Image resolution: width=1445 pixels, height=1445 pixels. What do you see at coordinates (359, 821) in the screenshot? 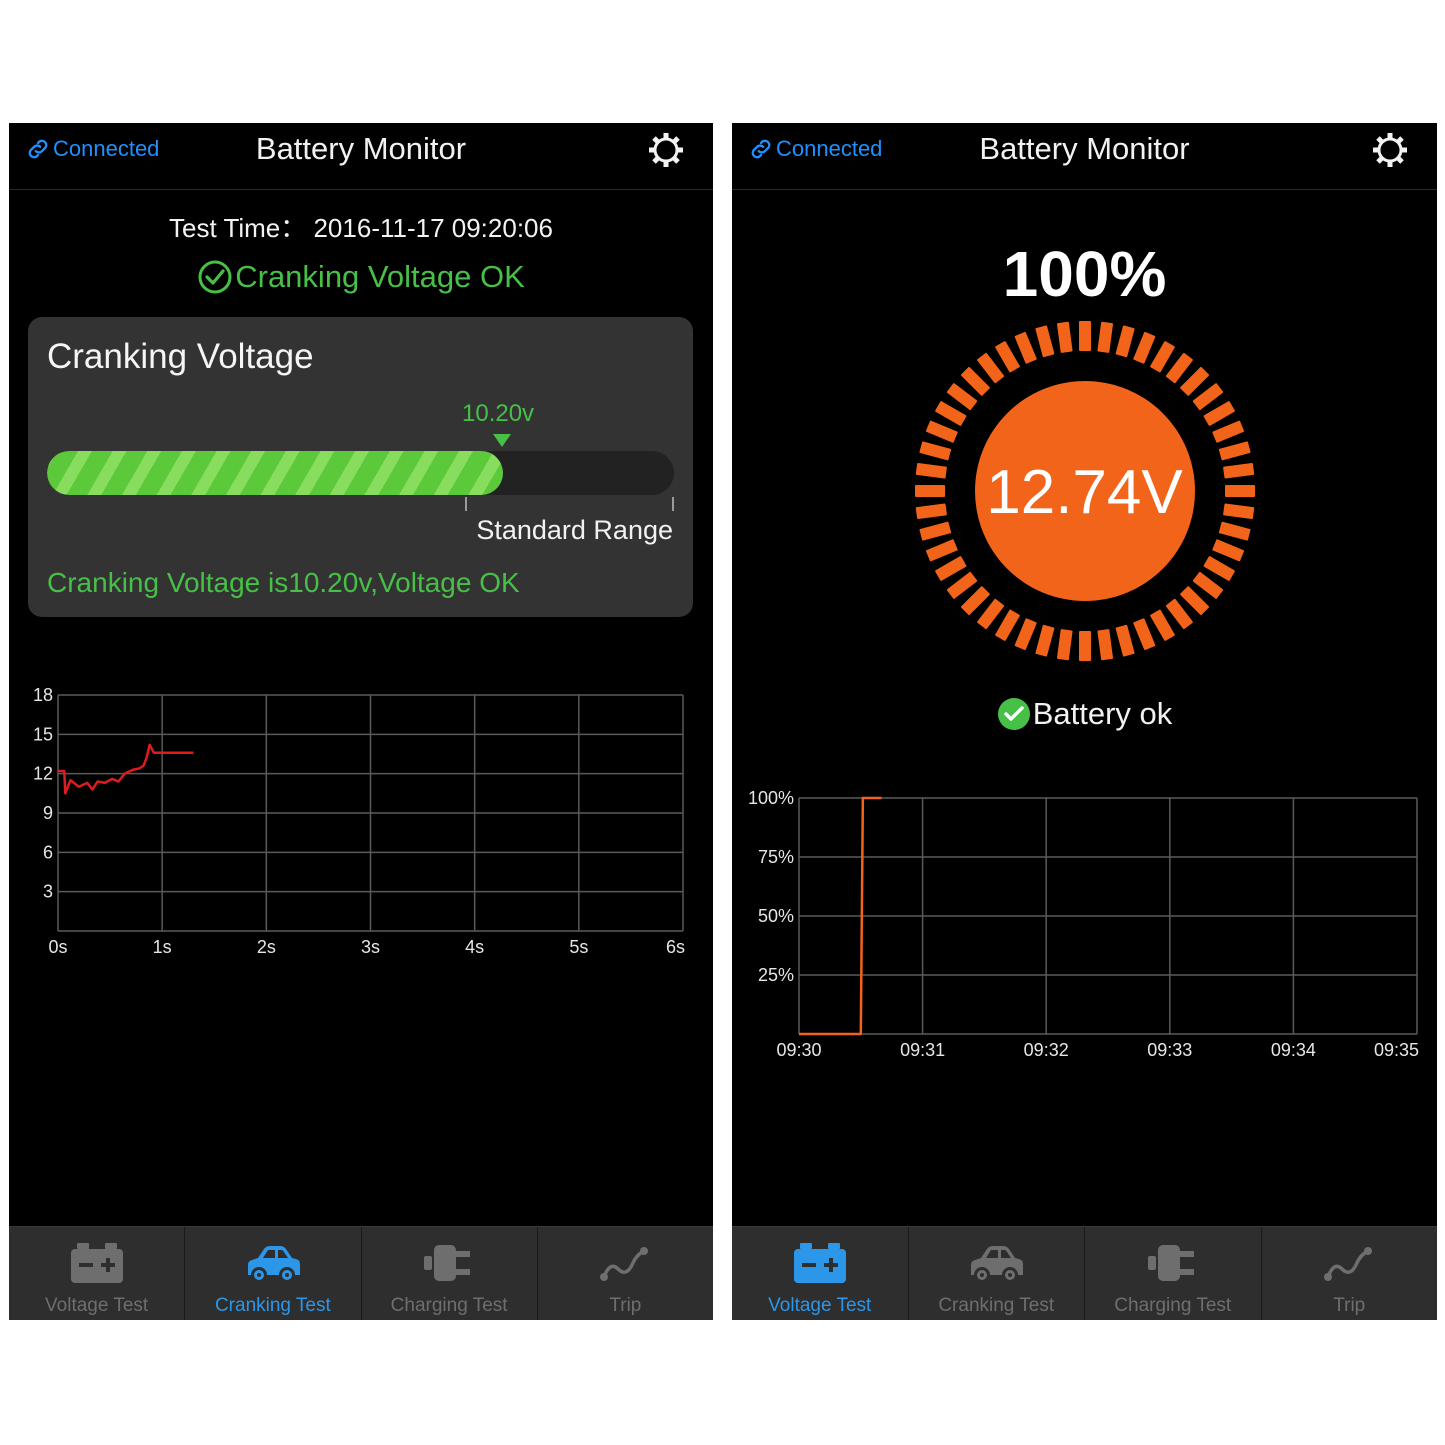
I see `cranking-voltage-chart: 18 15 12 9 6 3 0s 1s 2s 3s 4s 5s 6s` at bounding box center [359, 821].